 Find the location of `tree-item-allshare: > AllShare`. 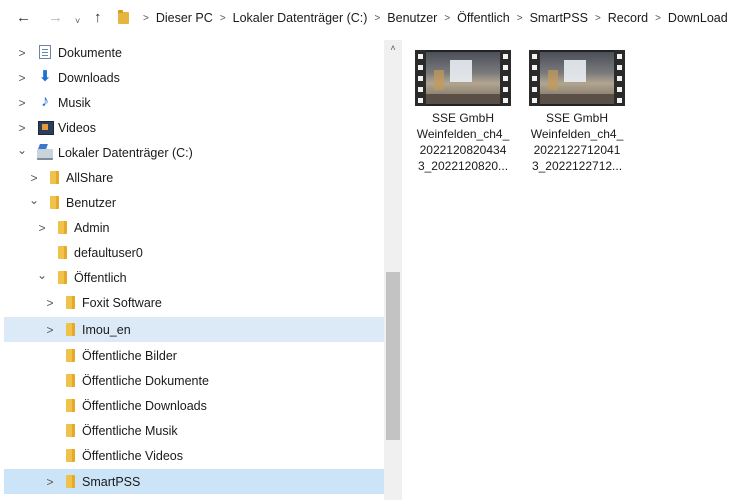

tree-item-allshare: > AllShare is located at coordinates (194, 177).